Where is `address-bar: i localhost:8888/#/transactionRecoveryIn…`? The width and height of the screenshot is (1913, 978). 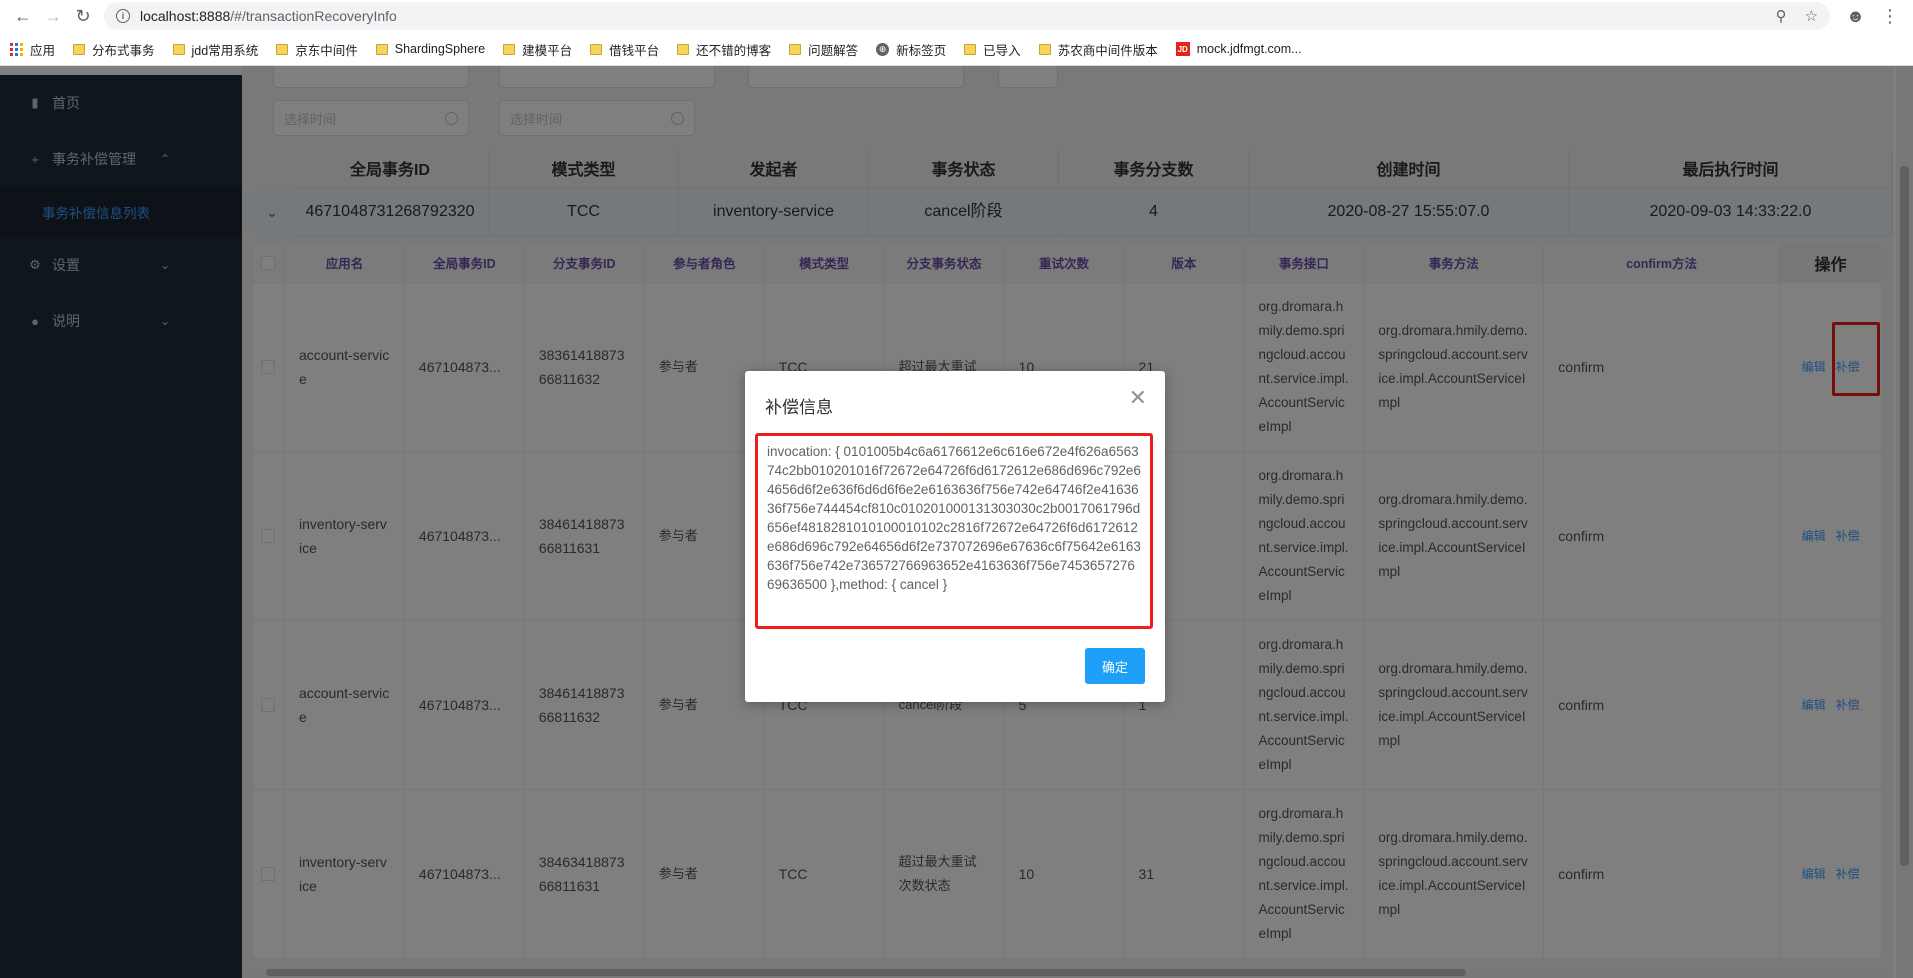 address-bar: i localhost:8888/#/transactionRecoveryIn… is located at coordinates (967, 16).